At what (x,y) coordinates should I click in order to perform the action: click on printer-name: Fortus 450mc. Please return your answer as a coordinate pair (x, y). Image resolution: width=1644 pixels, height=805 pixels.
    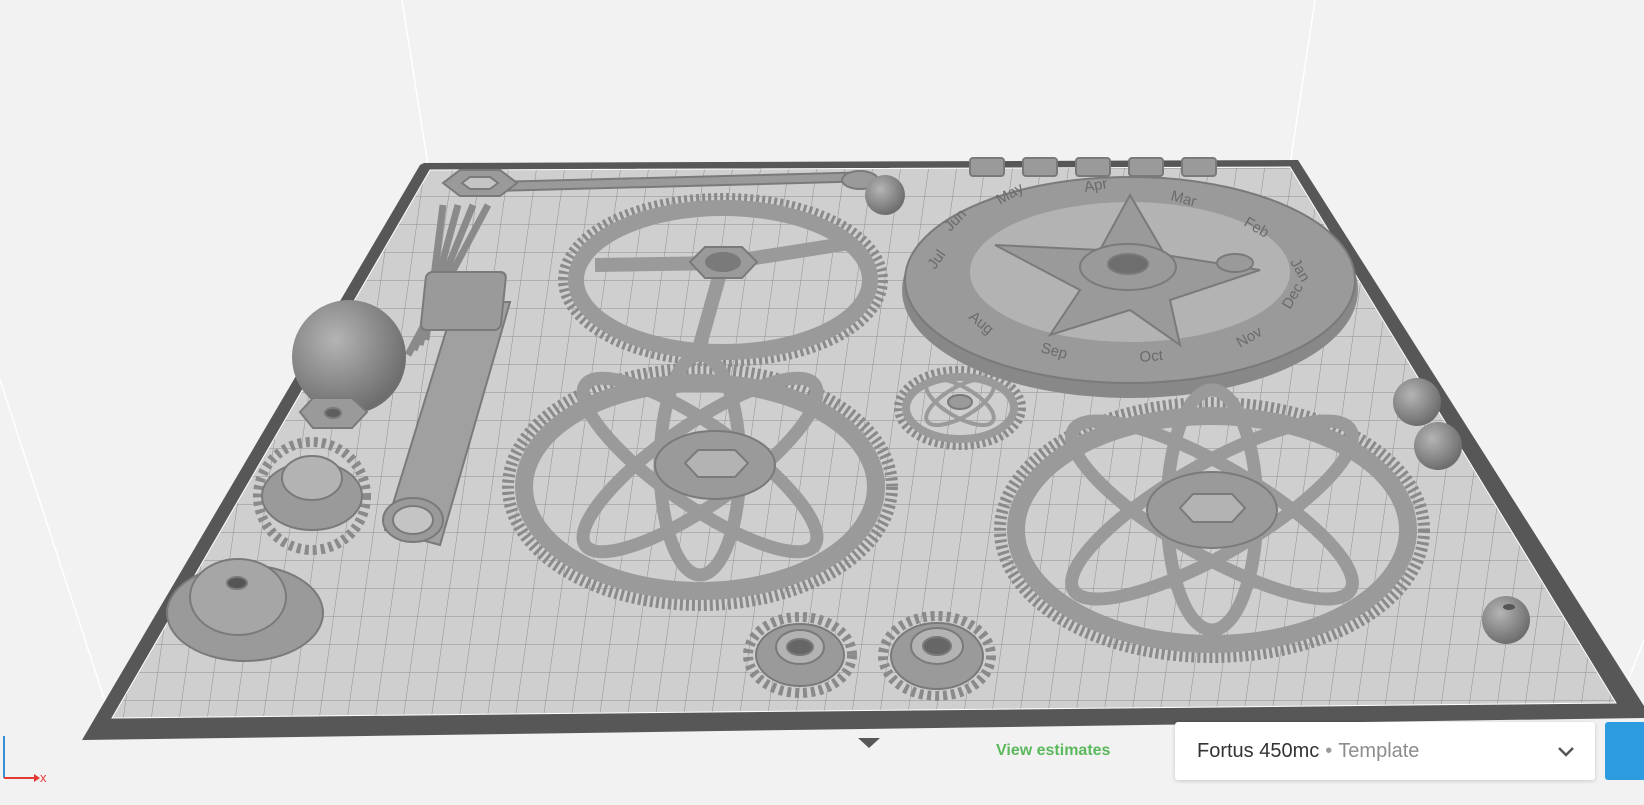
    Looking at the image, I should click on (1258, 750).